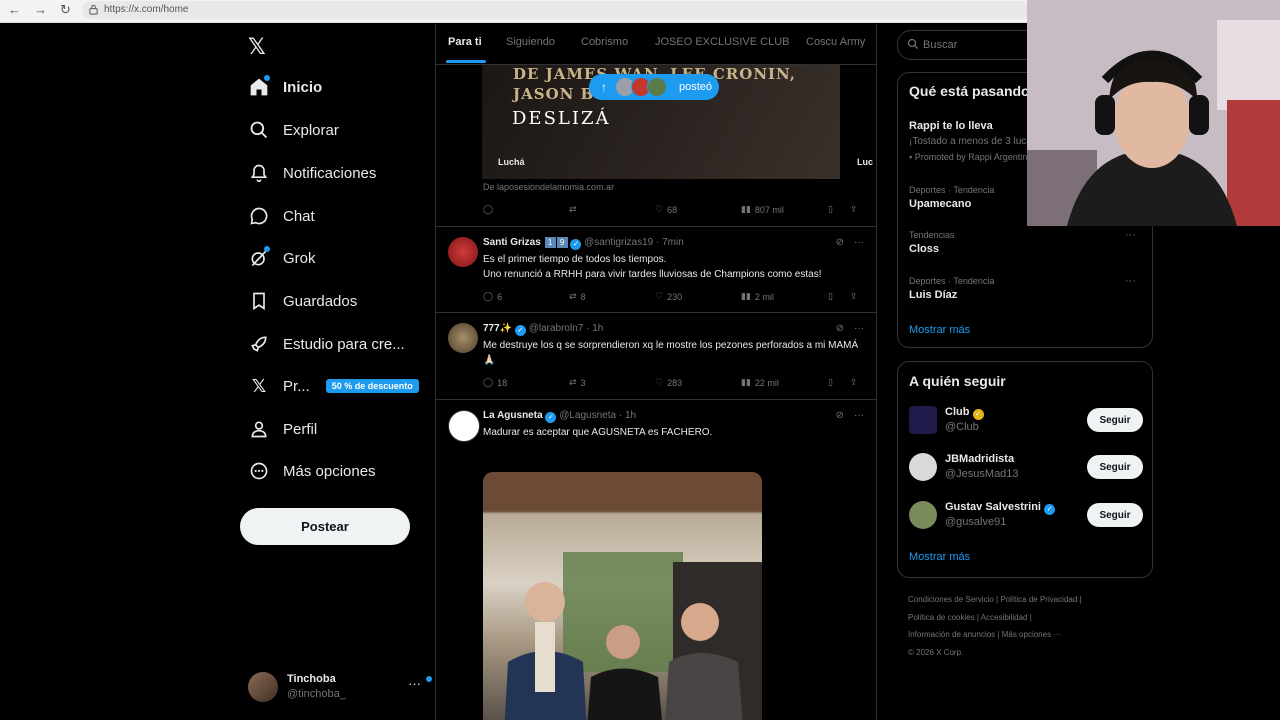 Image resolution: width=1280 pixels, height=720 pixels. I want to click on webcam-image, so click(1153, 113).